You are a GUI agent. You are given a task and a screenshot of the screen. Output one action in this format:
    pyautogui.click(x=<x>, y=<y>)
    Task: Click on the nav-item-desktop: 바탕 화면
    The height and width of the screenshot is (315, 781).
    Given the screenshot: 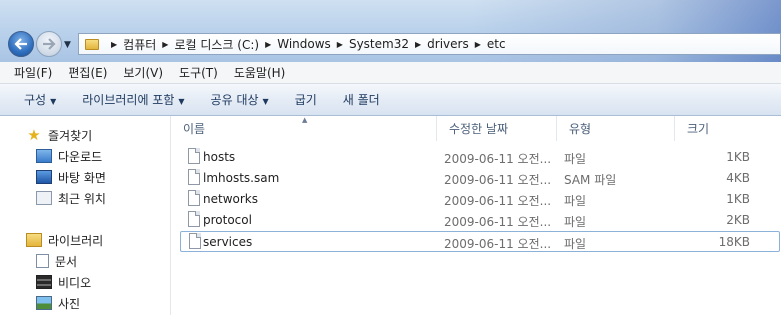 What is the action you would take?
    pyautogui.click(x=71, y=177)
    